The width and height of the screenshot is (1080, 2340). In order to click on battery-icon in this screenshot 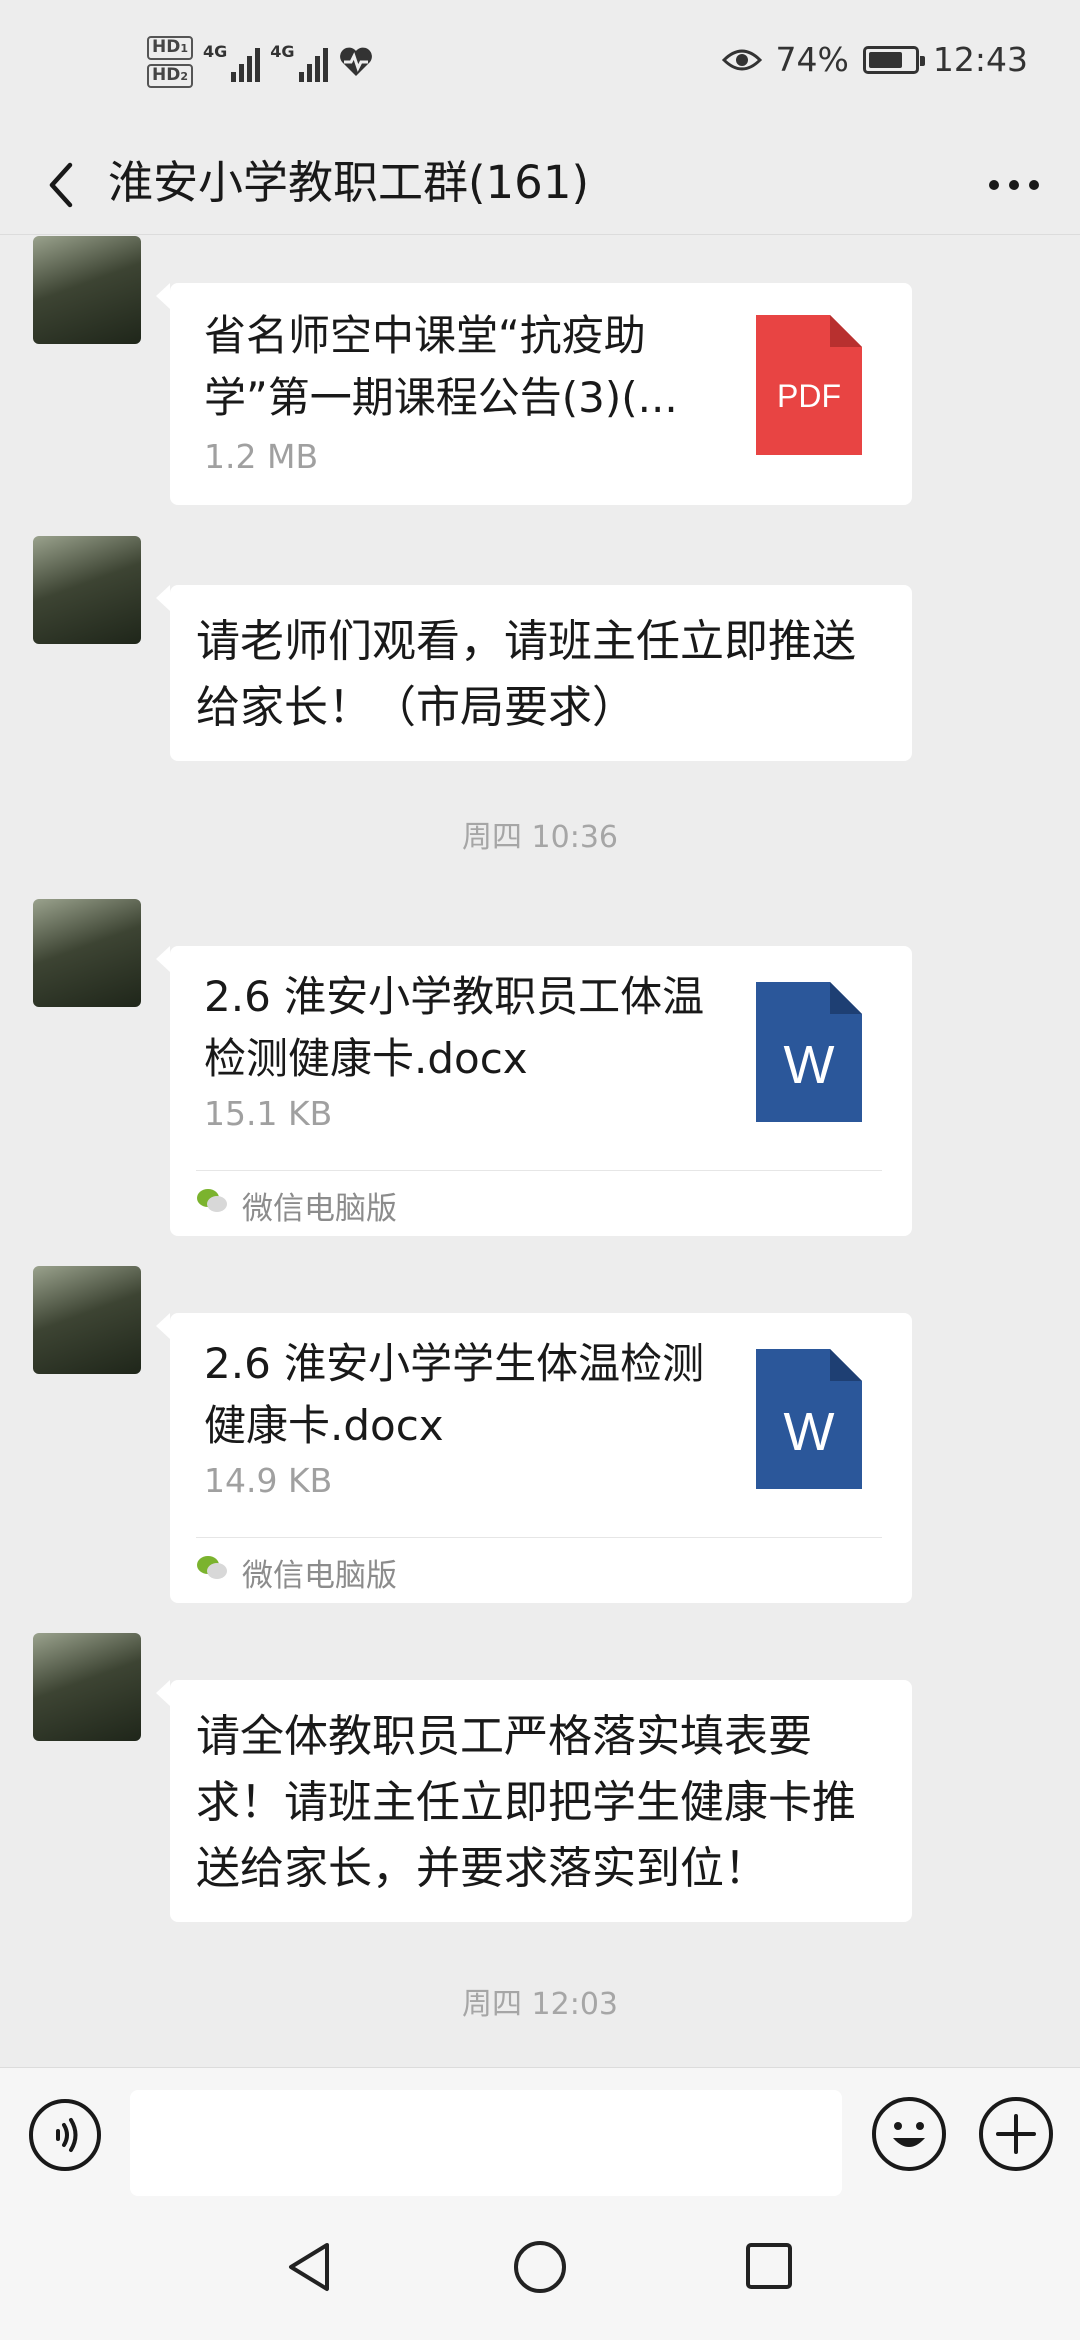, I will do `click(893, 59)`.